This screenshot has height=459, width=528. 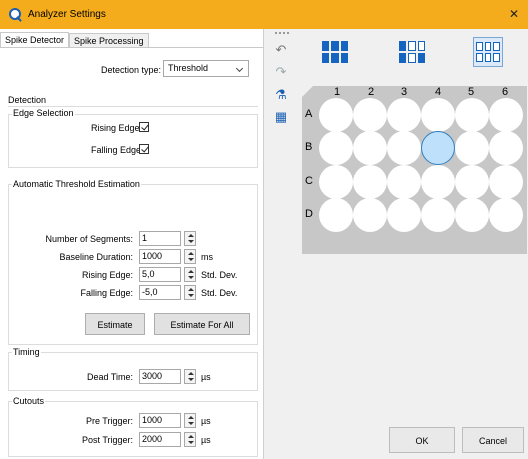 I want to click on layout-outline-button, so click(x=488, y=52).